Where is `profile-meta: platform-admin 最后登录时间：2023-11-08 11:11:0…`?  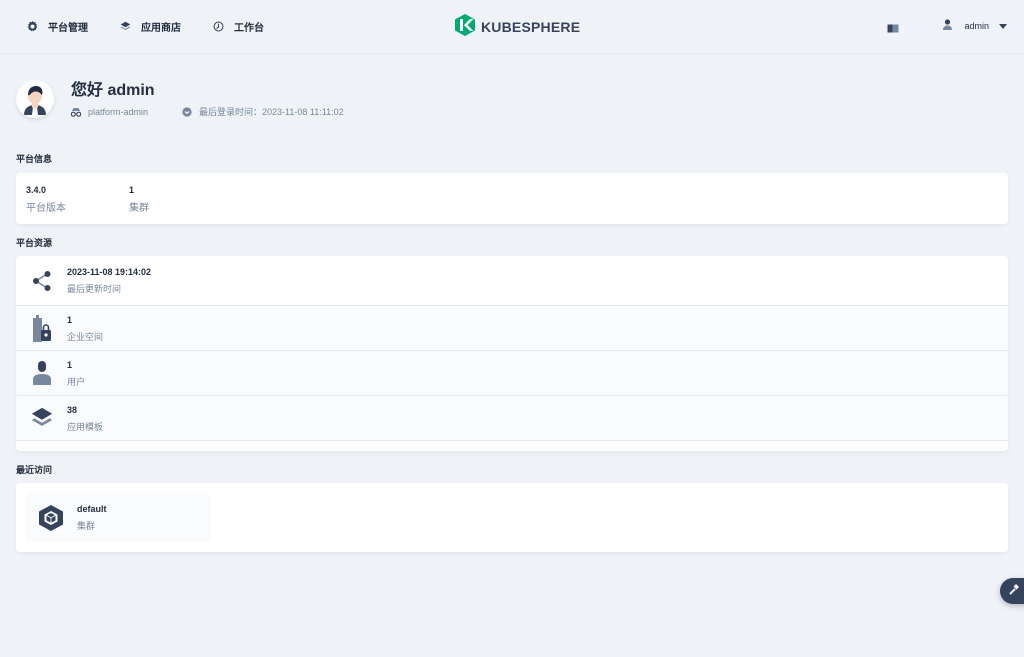
profile-meta: platform-admin 最后登录时间：2023-11-08 11:11:0… is located at coordinates (224, 111).